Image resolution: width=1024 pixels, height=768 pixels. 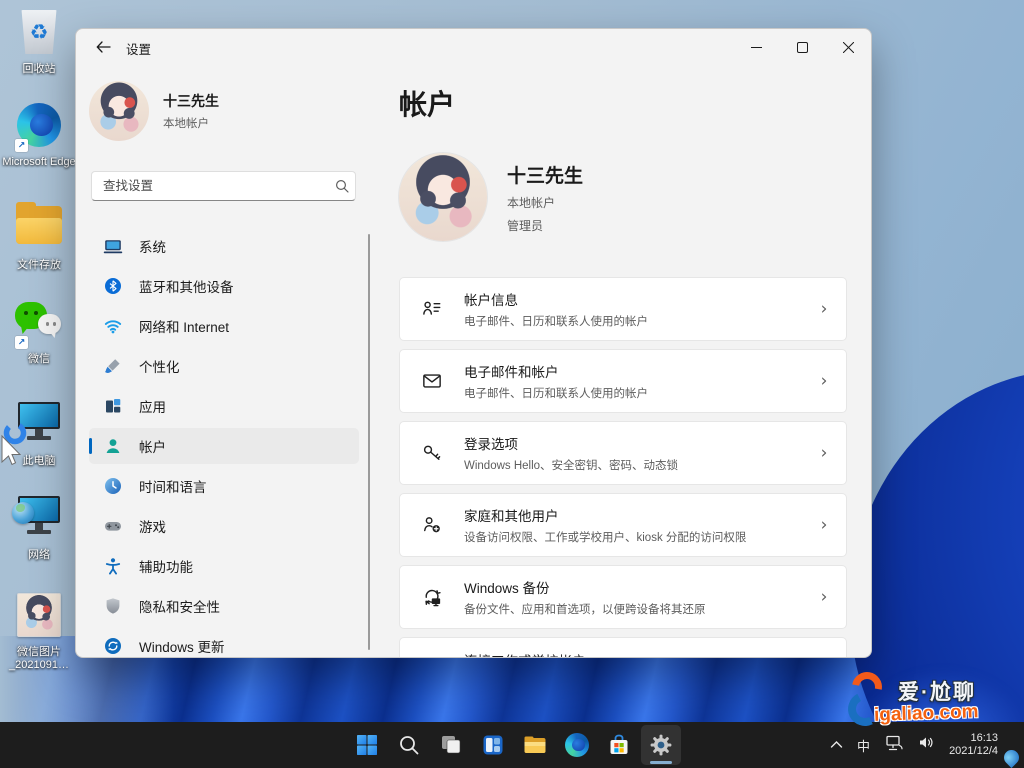 What do you see at coordinates (90, 446) in the screenshot?
I see `selected-indicator` at bounding box center [90, 446].